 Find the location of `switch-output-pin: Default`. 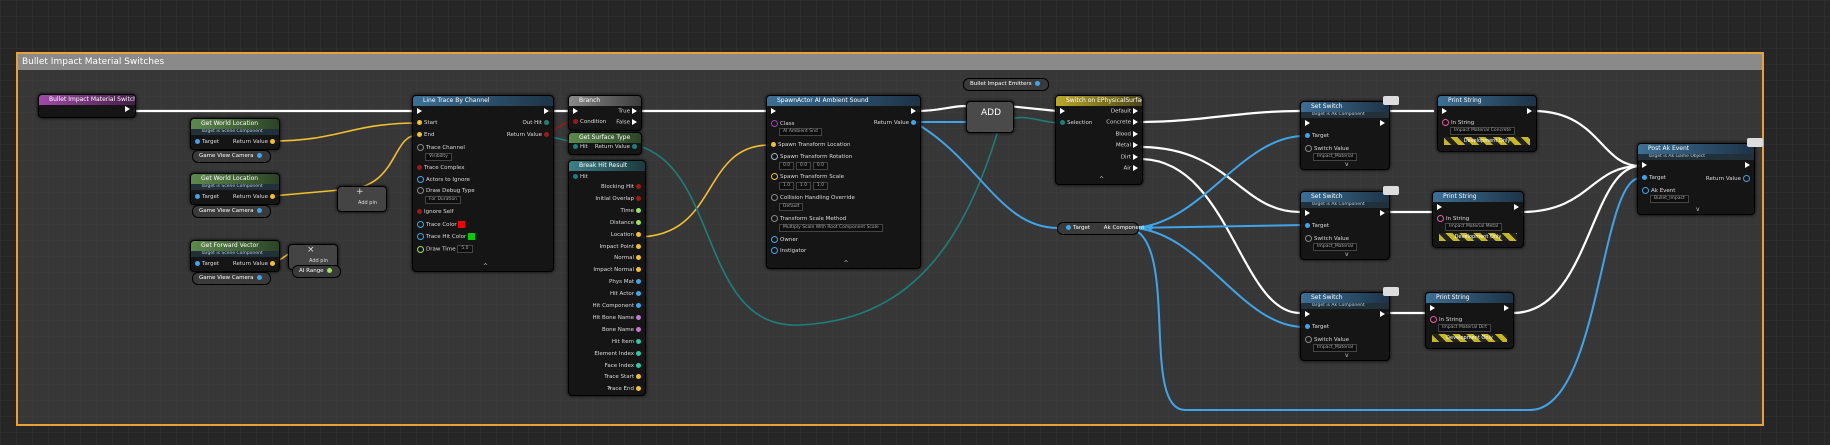

switch-output-pin: Default is located at coordinates (1125, 112).